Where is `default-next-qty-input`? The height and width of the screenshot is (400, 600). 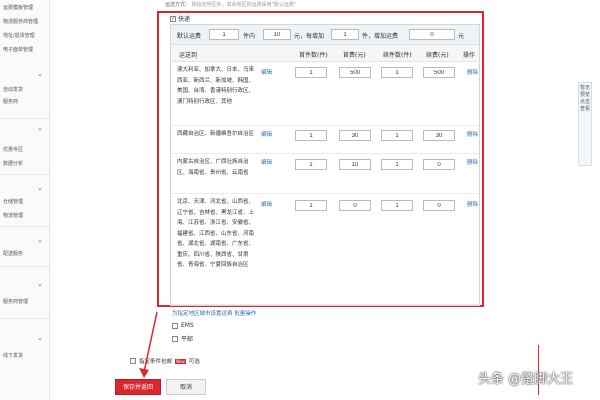
default-next-qty-input is located at coordinates (345, 34).